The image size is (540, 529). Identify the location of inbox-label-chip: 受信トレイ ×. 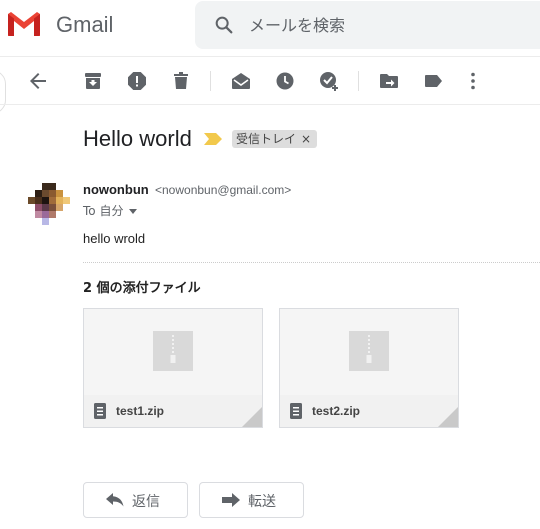
(275, 139).